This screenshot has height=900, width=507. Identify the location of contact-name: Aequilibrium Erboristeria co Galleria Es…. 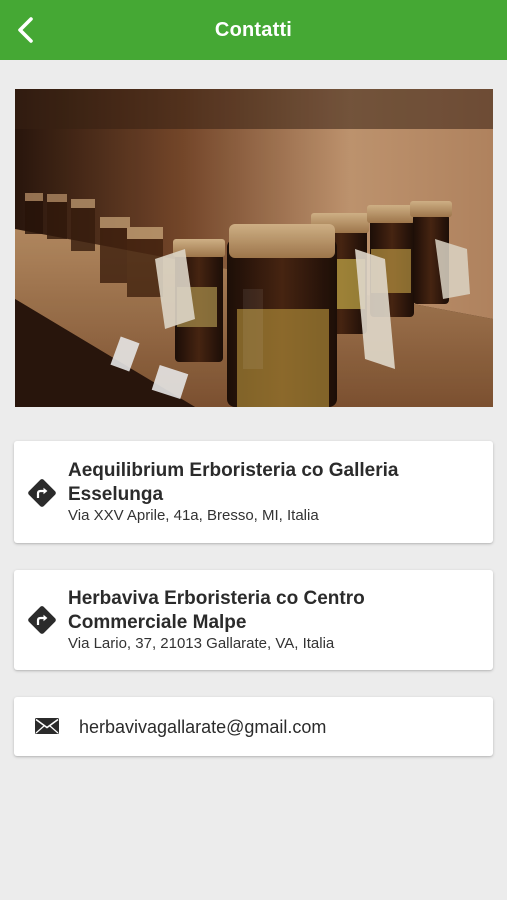
(233, 482).